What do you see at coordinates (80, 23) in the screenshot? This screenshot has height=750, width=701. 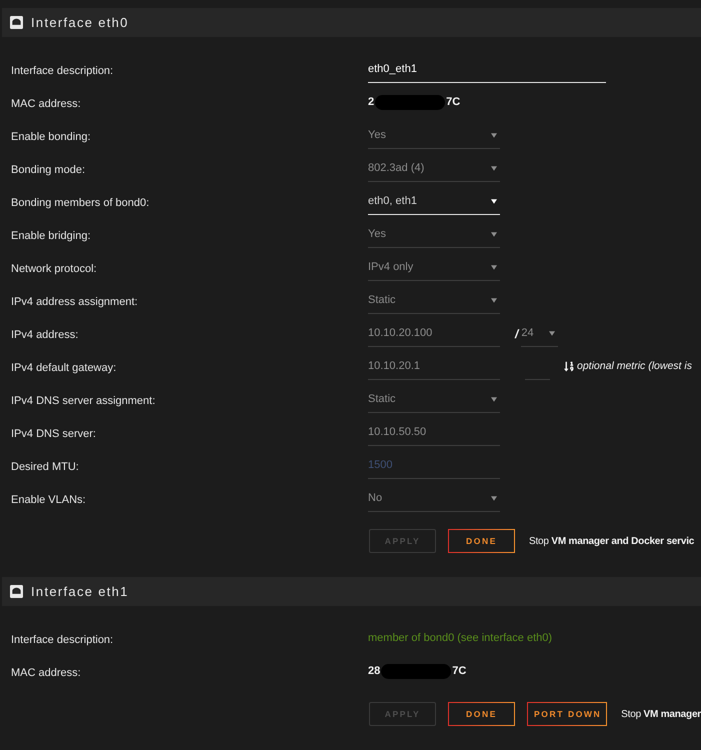 I see `section-title: Interface eth0` at bounding box center [80, 23].